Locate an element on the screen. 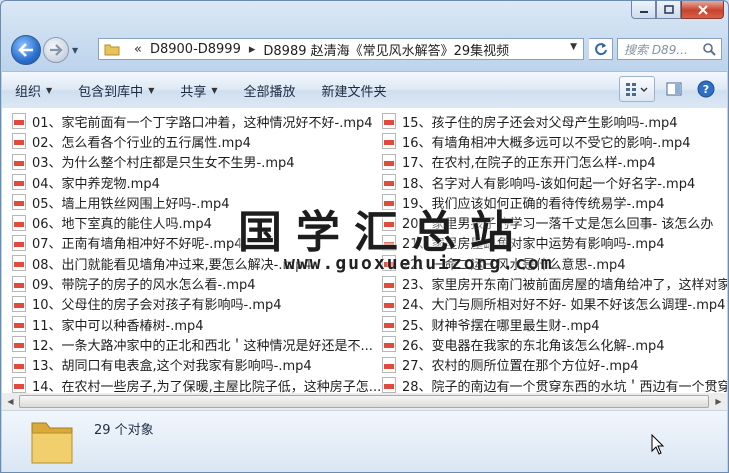 The width and height of the screenshot is (729, 473). file-item: 05、墙上用铁丝网围上好吗-.mp4 is located at coordinates (196, 202).